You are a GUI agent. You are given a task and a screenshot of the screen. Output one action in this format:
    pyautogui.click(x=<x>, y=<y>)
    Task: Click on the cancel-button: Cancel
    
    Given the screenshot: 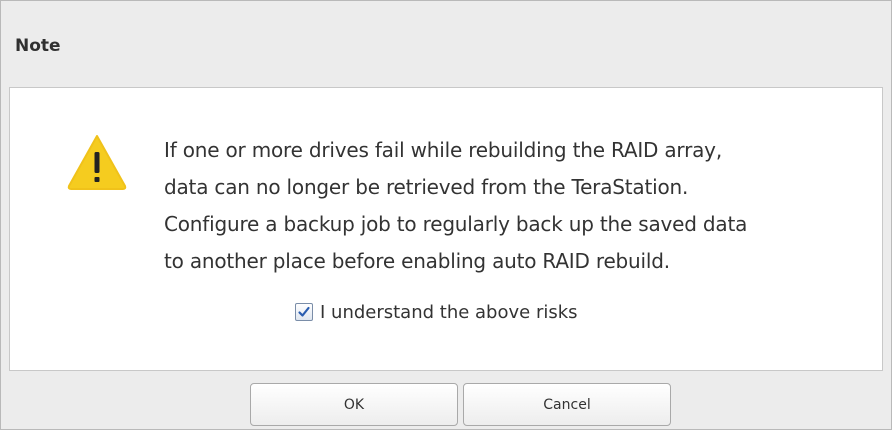 What is the action you would take?
    pyautogui.click(x=567, y=404)
    